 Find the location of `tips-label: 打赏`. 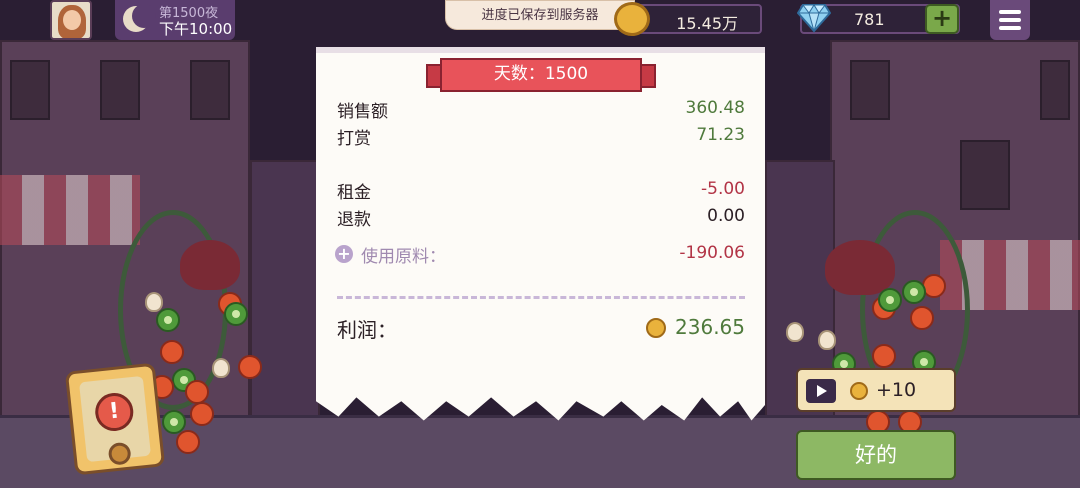

tips-label: 打赏 is located at coordinates (354, 139).